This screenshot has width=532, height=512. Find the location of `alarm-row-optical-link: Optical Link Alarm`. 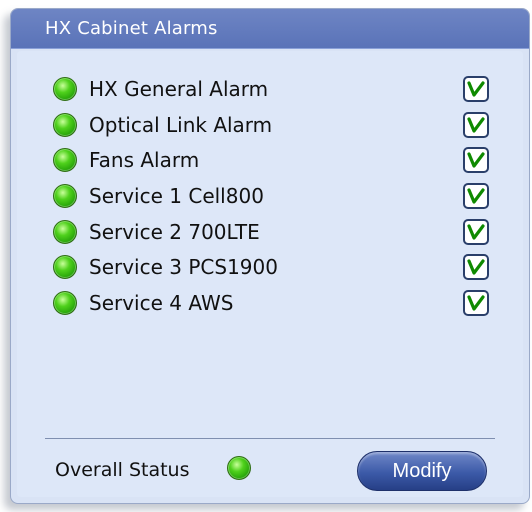

alarm-row-optical-link: Optical Link Alarm is located at coordinates (270, 125).